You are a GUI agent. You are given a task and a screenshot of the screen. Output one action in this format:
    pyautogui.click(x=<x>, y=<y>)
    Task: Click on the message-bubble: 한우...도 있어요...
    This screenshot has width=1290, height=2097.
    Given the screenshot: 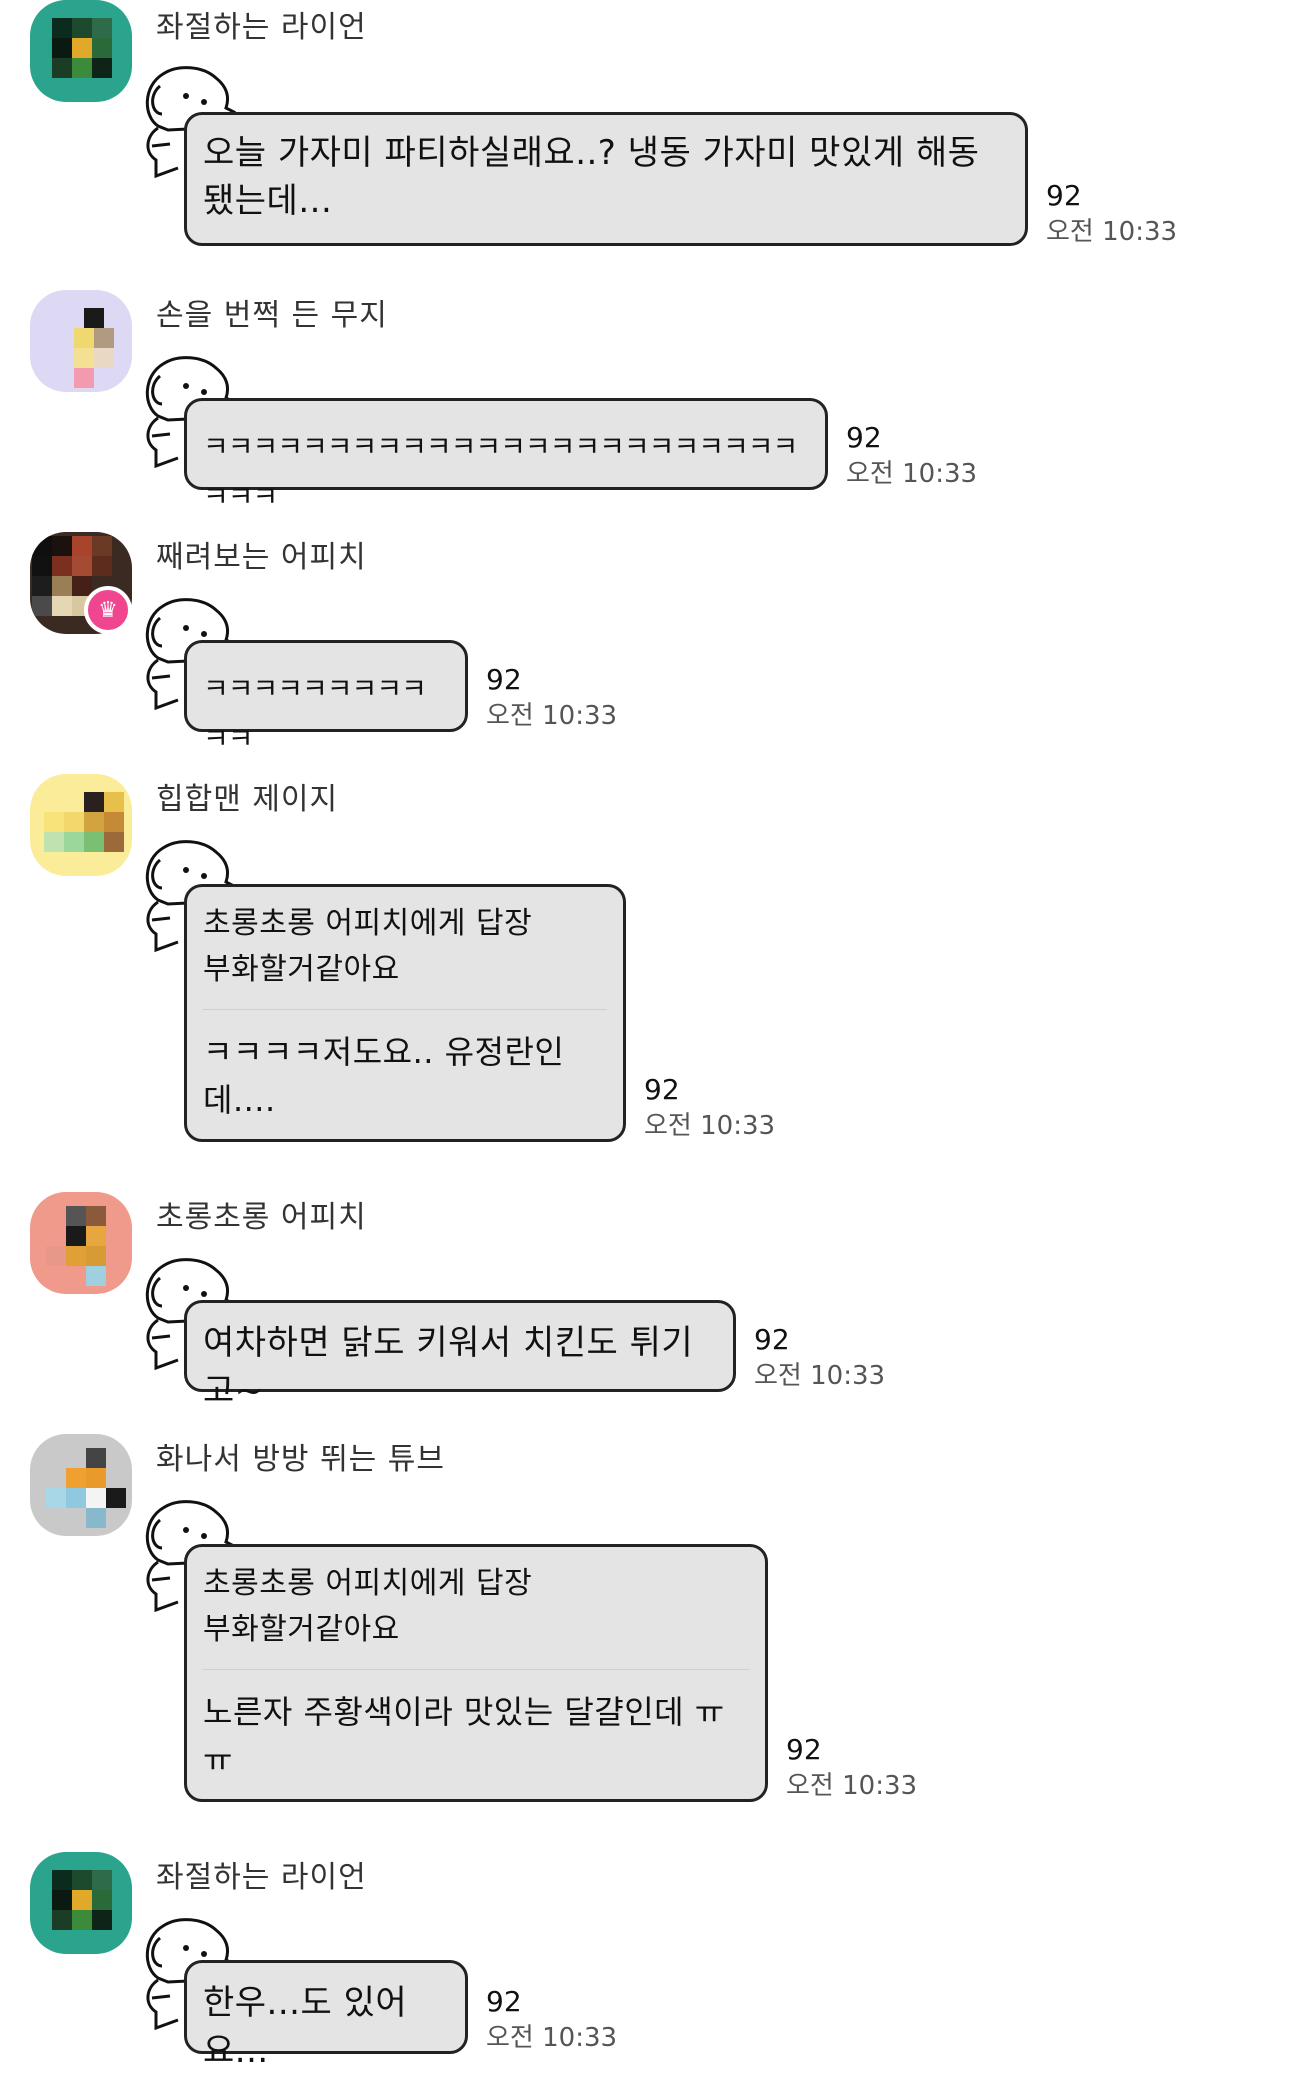 What is the action you would take?
    pyautogui.click(x=326, y=2015)
    